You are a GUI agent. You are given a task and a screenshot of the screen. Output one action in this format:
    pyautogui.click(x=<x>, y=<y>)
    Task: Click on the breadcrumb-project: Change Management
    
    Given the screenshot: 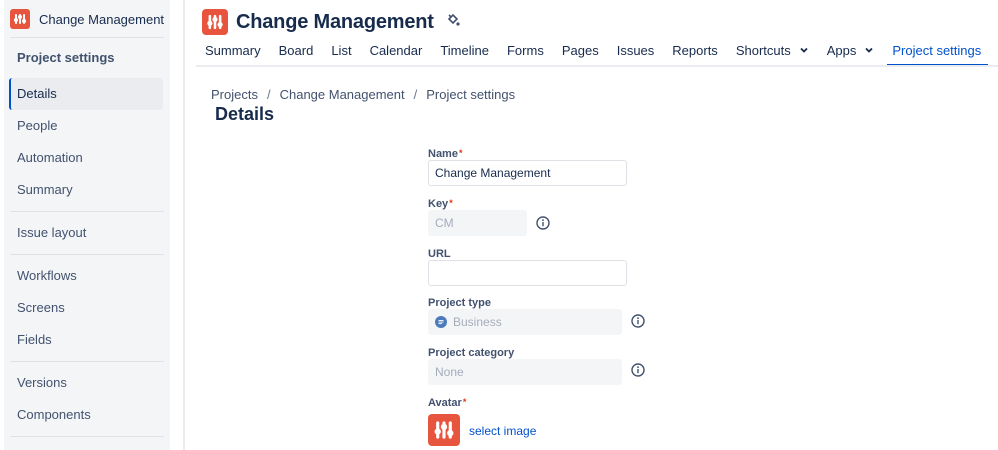 What is the action you would take?
    pyautogui.click(x=342, y=94)
    